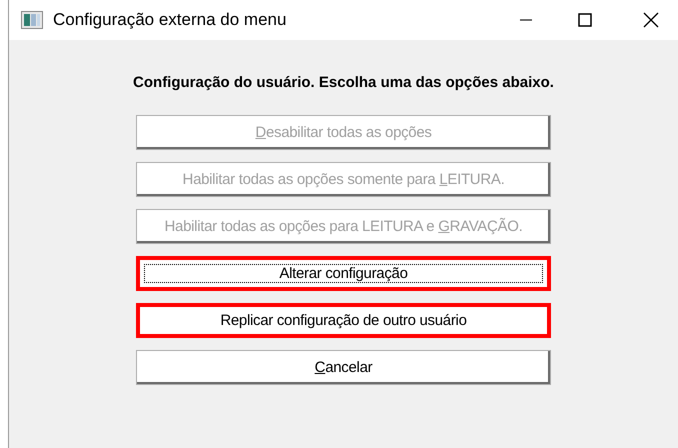  What do you see at coordinates (651, 20) in the screenshot?
I see `close-icon` at bounding box center [651, 20].